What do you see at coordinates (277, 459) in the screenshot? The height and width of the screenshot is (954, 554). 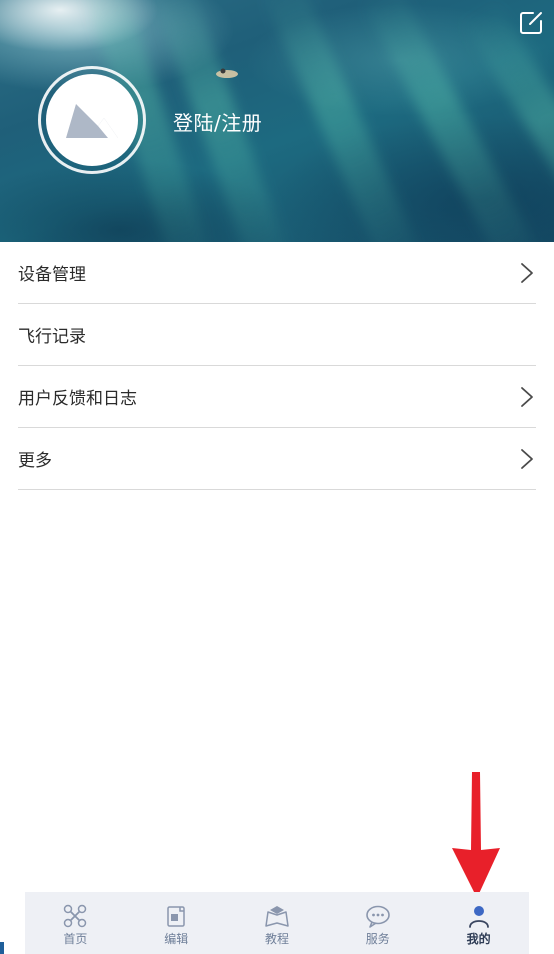 I see `menu-item-more: 更多` at bounding box center [277, 459].